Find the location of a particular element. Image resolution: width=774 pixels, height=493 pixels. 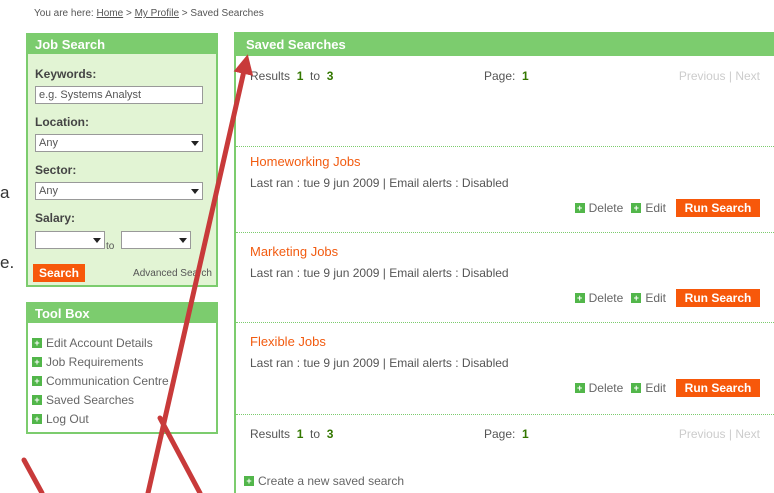

sector-select: Any is located at coordinates (119, 191).